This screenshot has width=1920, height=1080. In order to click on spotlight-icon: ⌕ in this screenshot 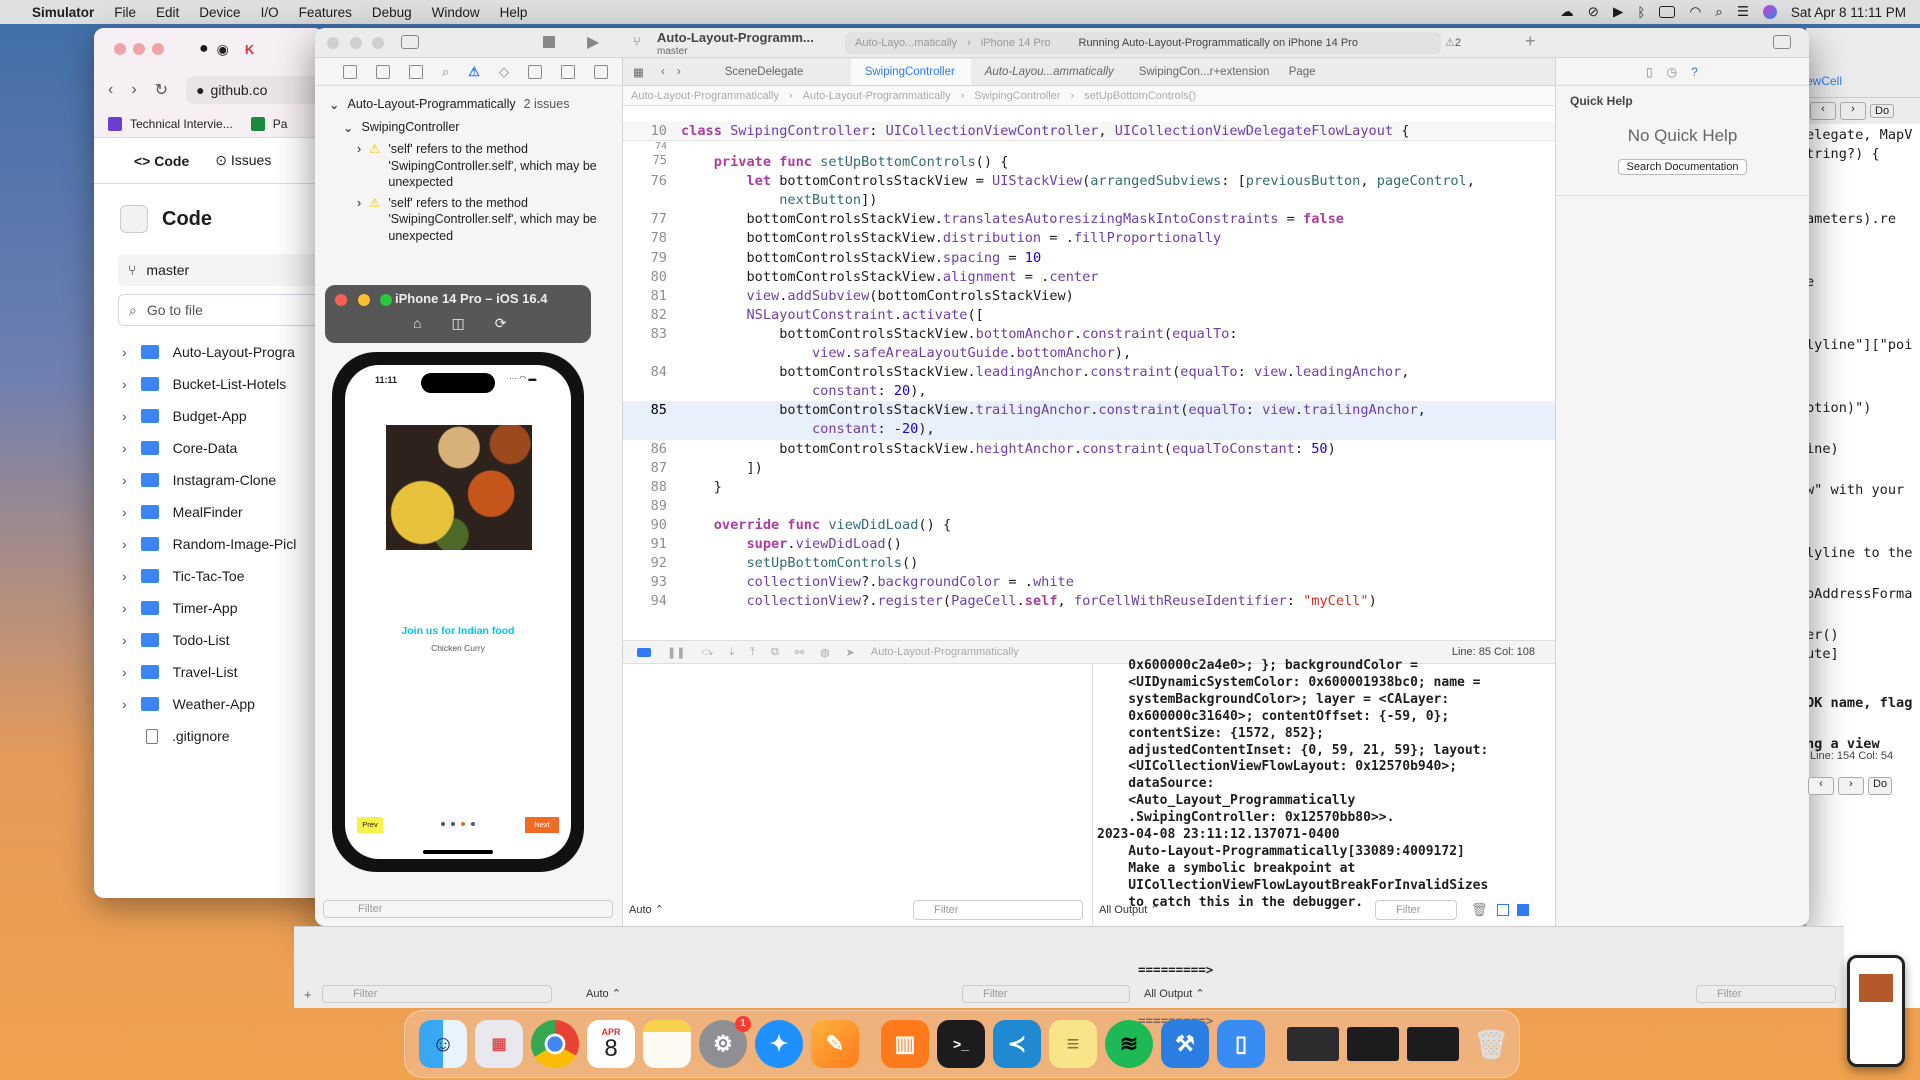, I will do `click(1719, 12)`.